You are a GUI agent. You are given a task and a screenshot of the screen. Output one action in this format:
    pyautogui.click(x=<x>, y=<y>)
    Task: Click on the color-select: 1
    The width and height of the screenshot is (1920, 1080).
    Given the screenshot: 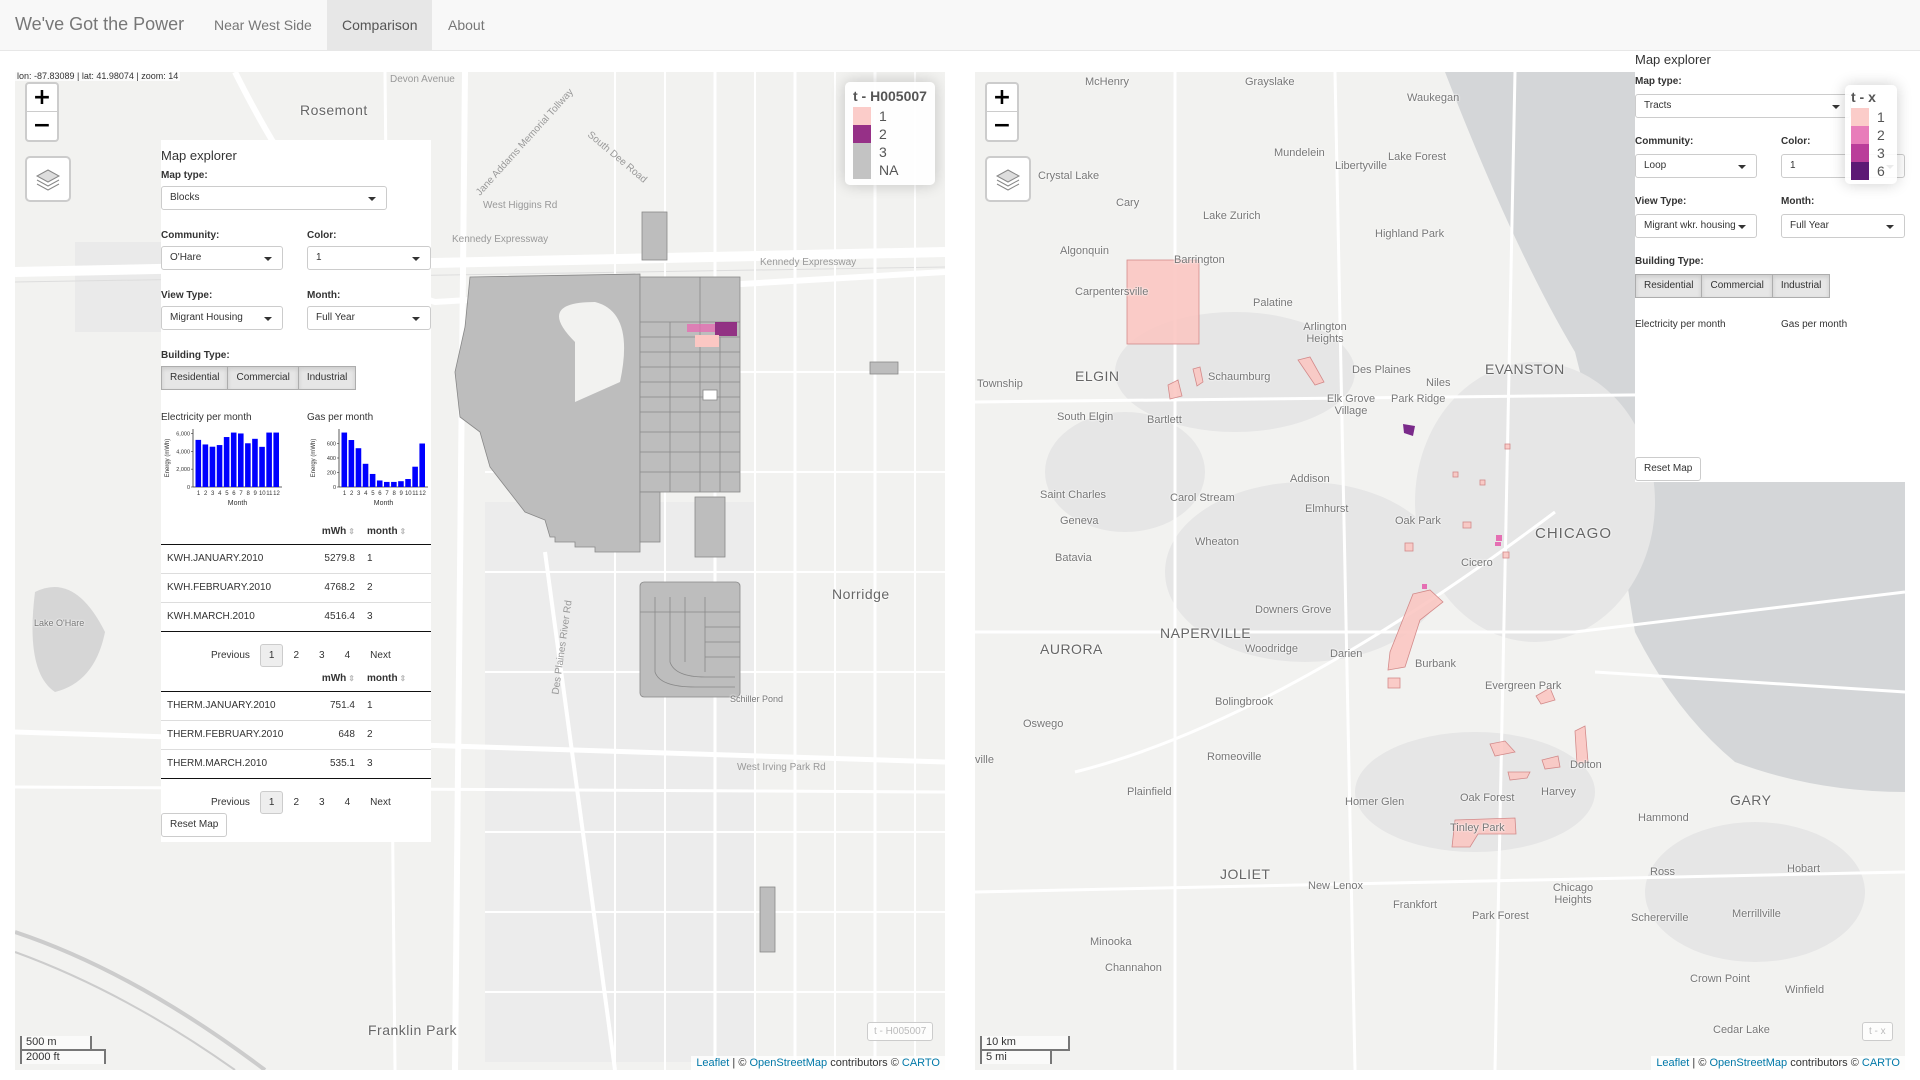 What is the action you would take?
    pyautogui.click(x=369, y=258)
    